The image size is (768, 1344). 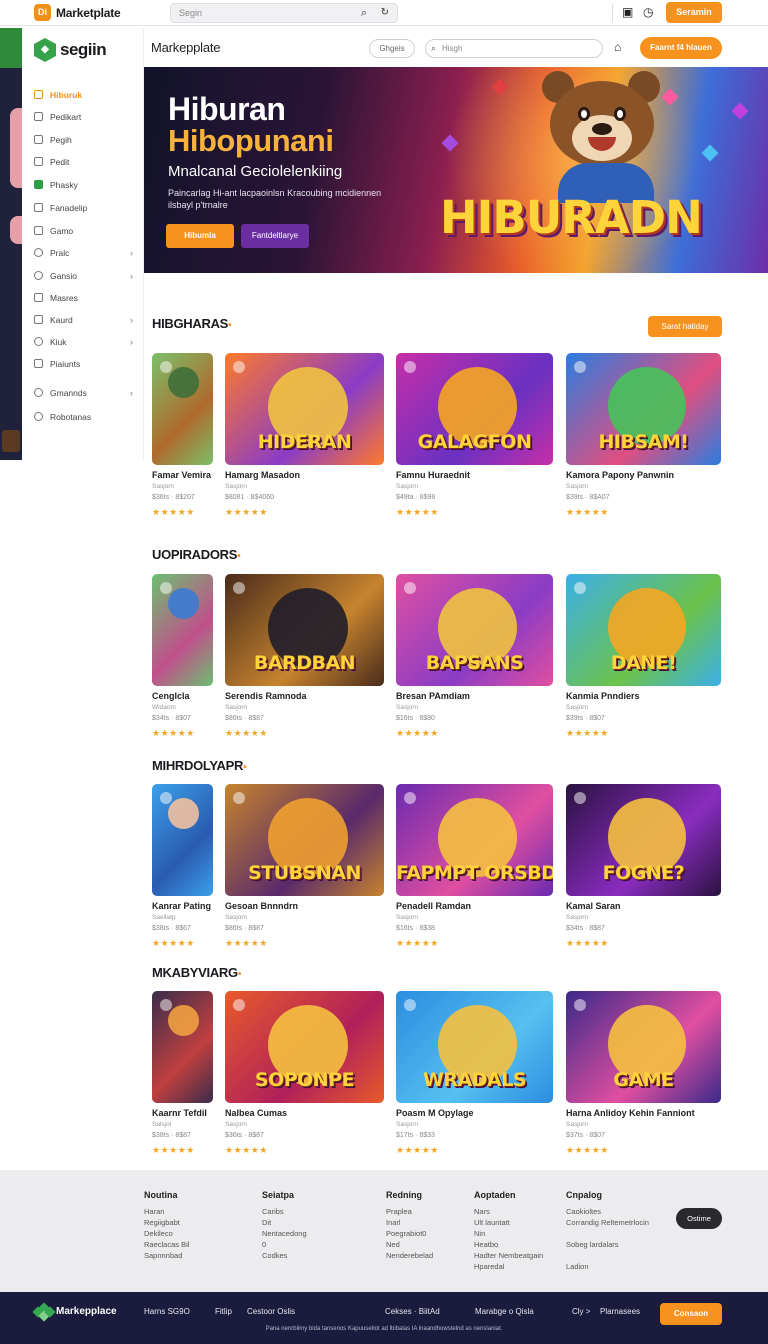 I want to click on footer-link: Dekileco, so click(x=166, y=1233).